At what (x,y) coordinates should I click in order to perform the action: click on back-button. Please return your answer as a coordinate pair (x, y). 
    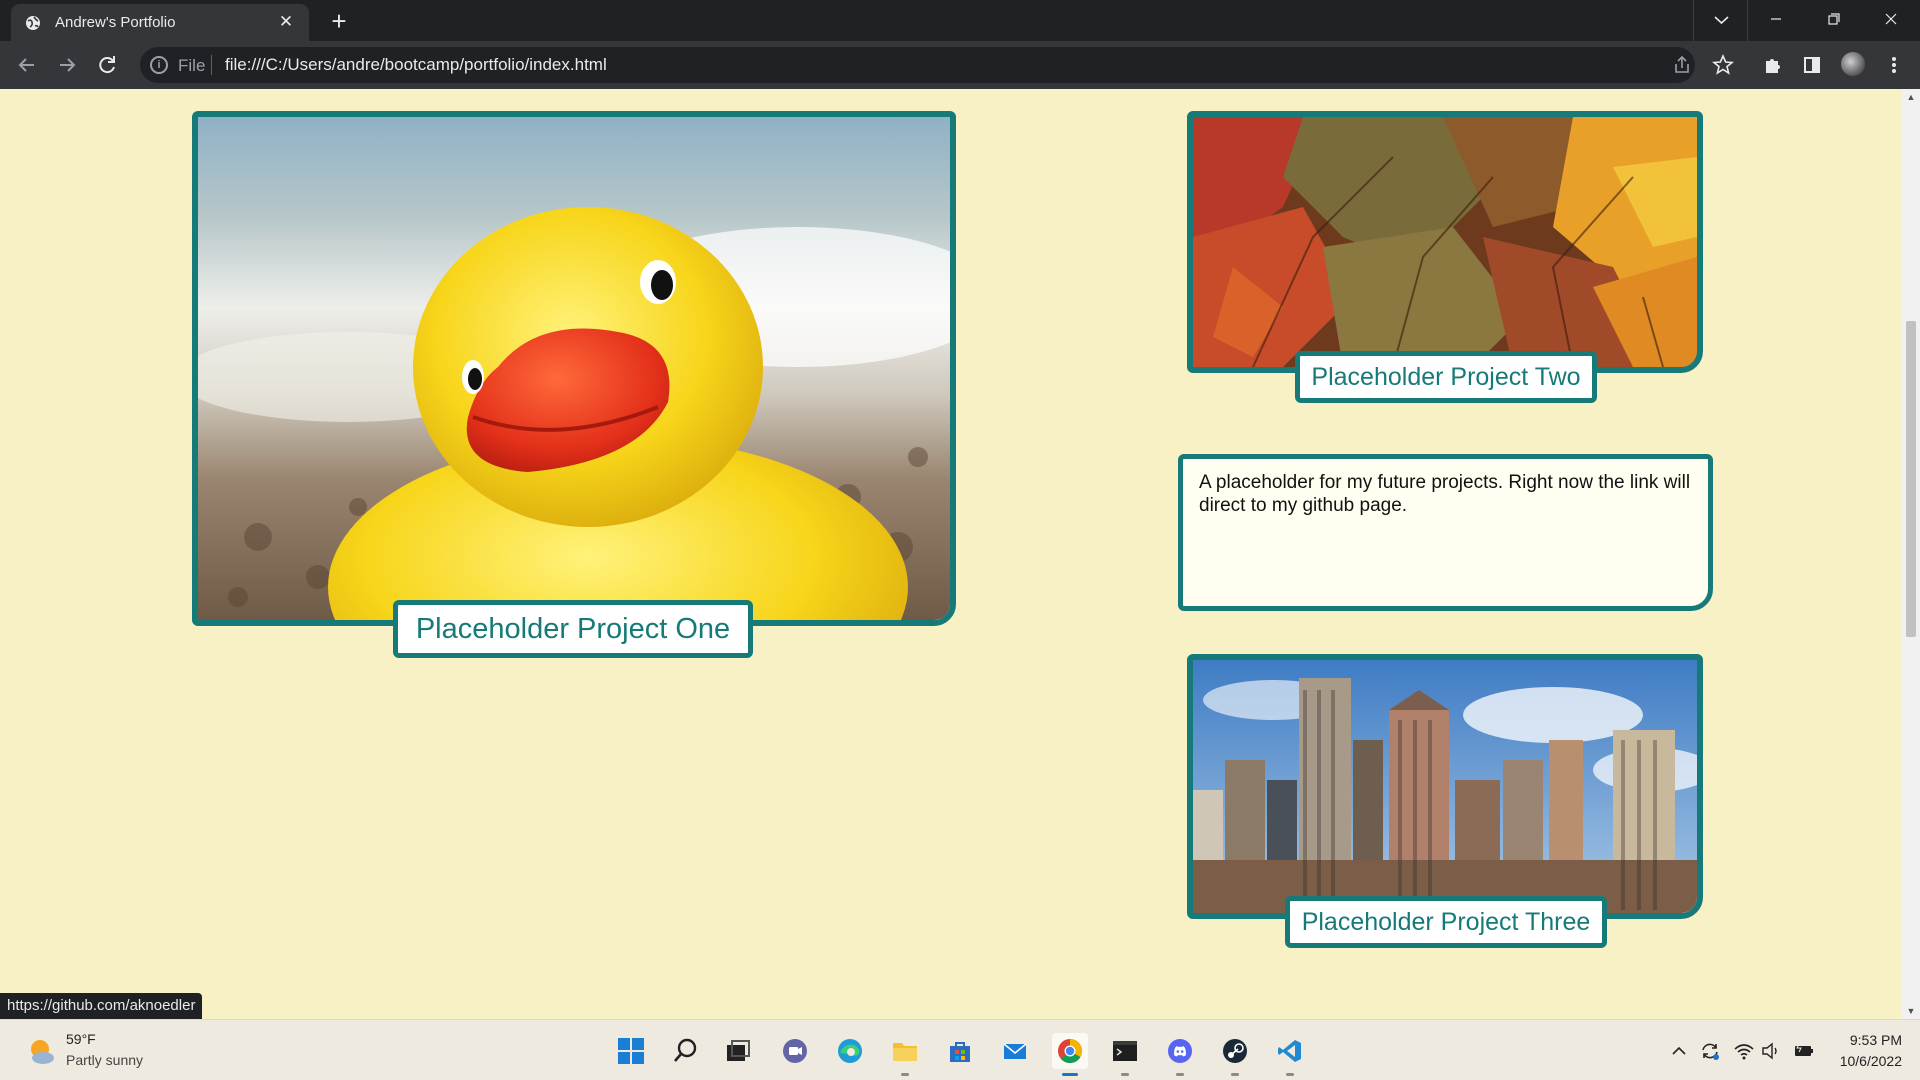
    Looking at the image, I should click on (27, 65).